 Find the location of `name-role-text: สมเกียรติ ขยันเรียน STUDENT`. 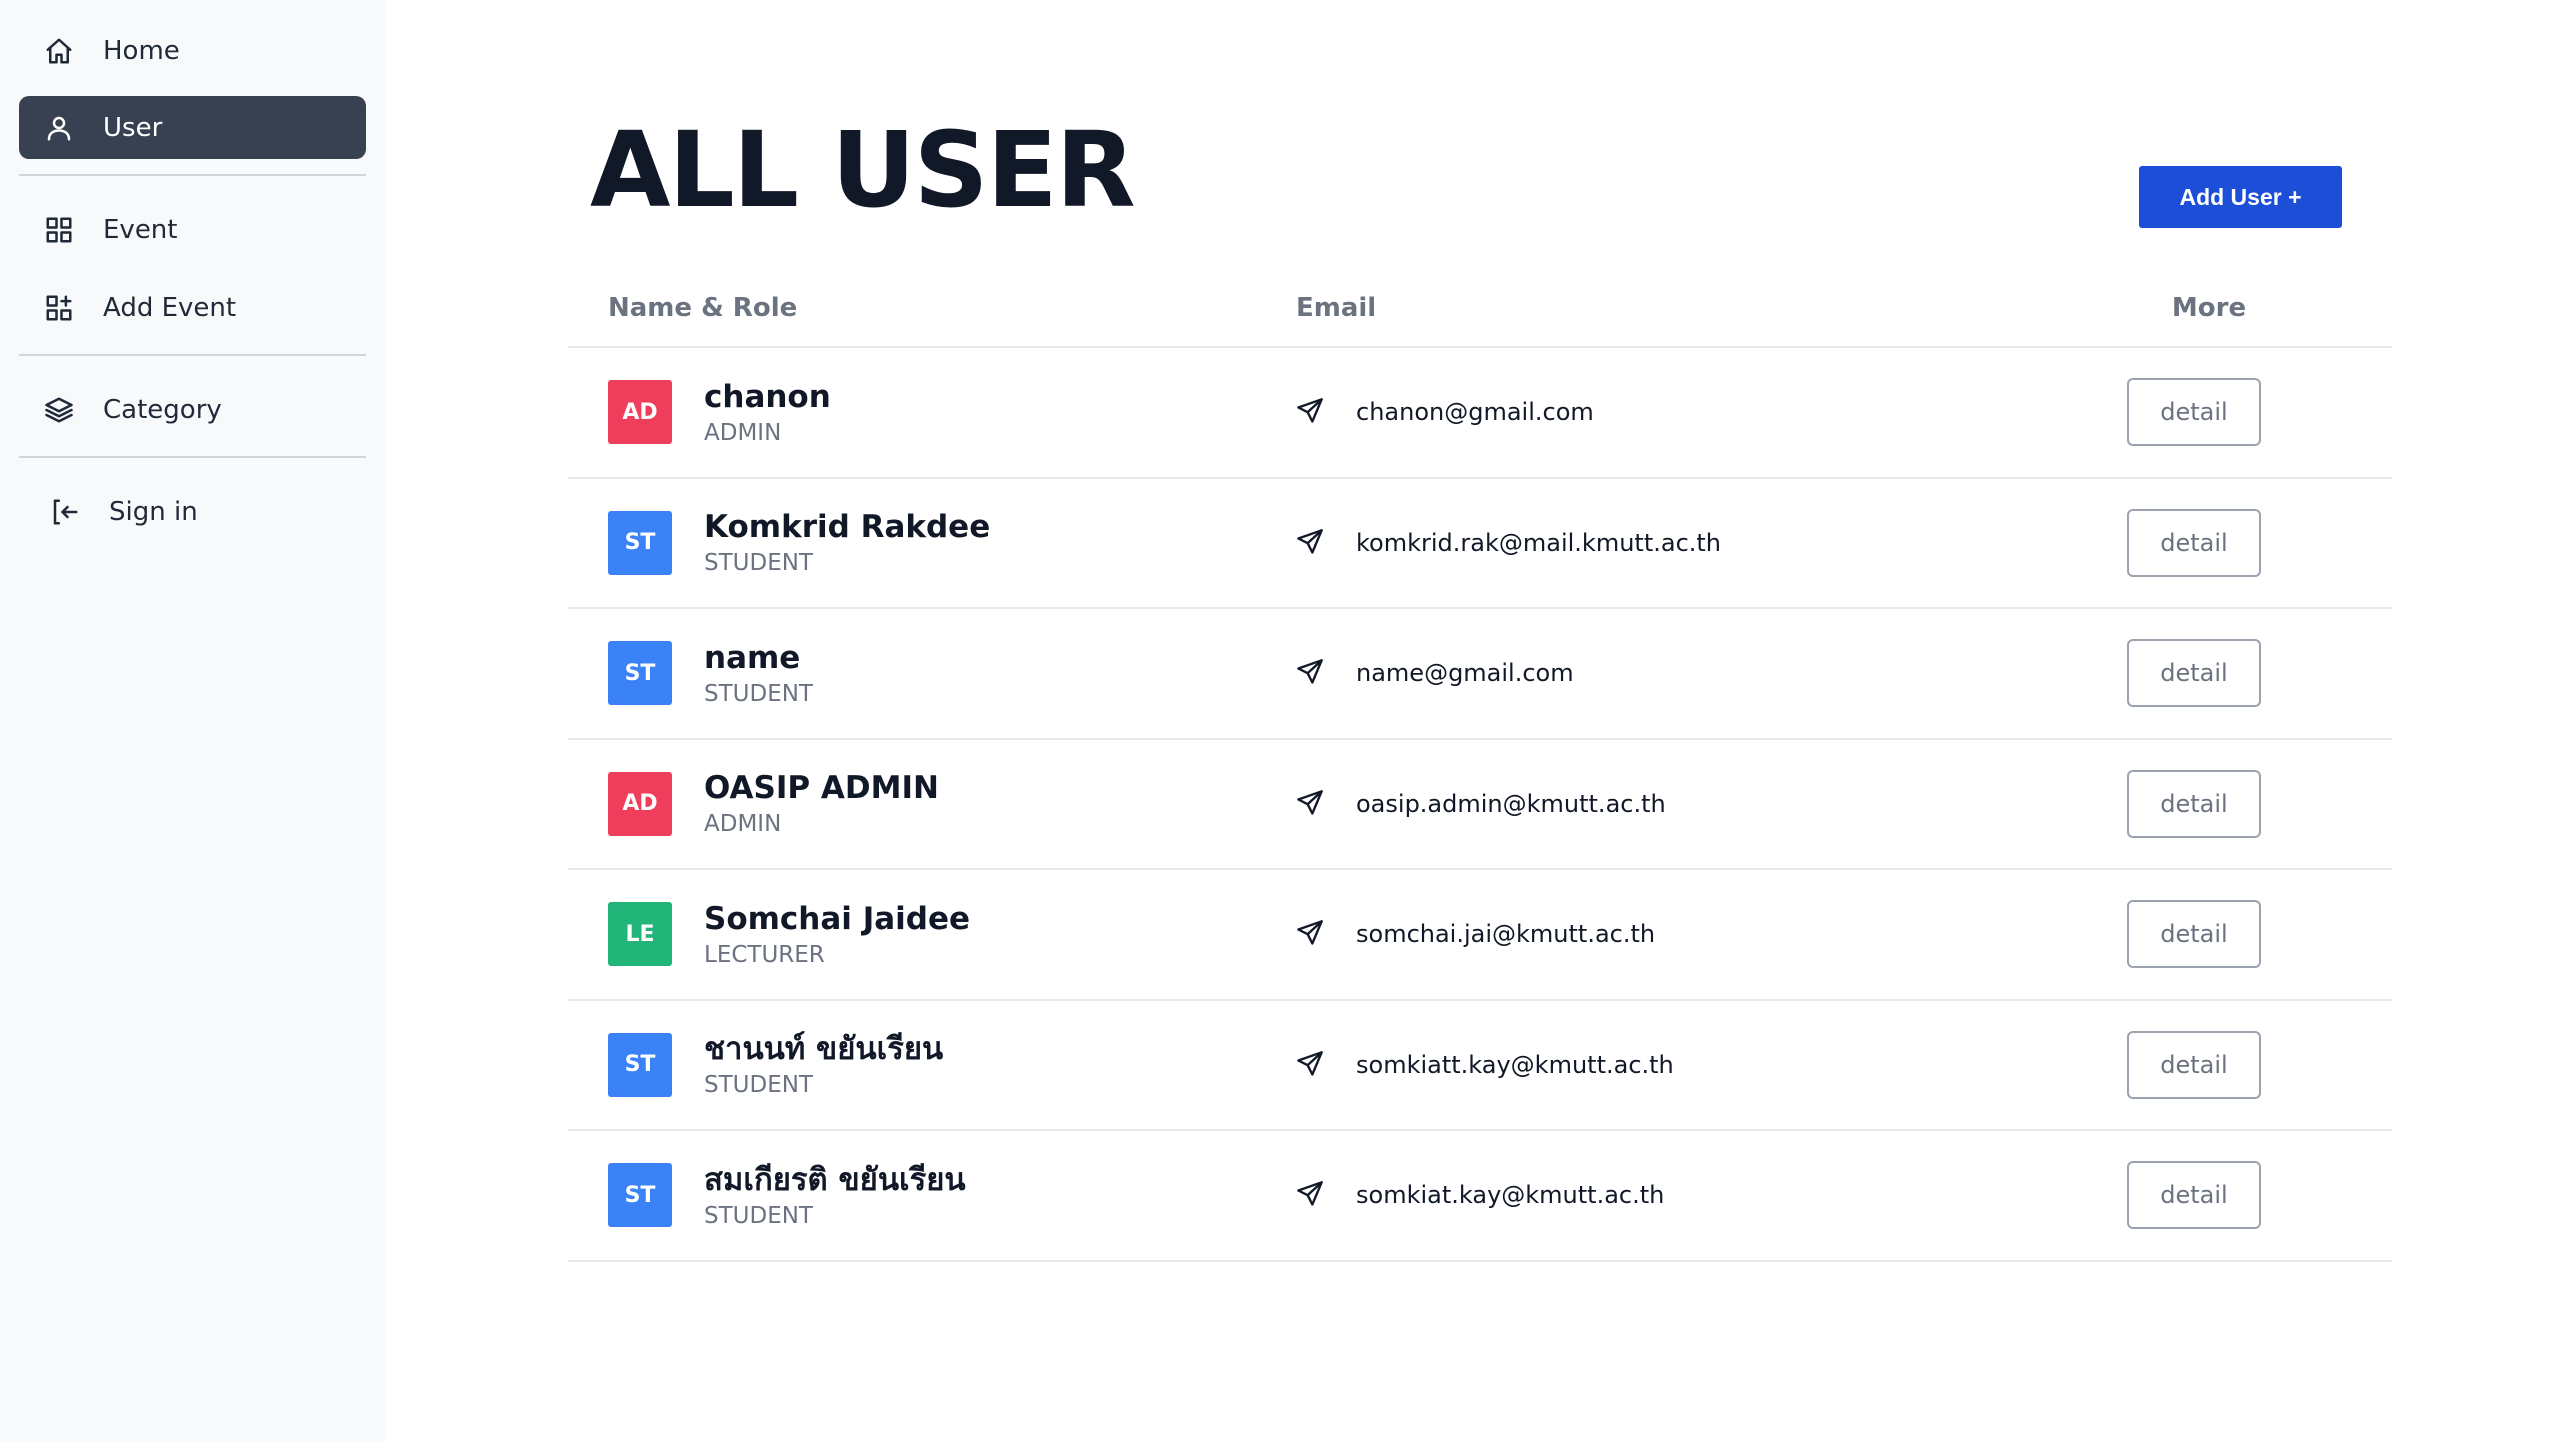

name-role-text: สมเกียรติ ขยันเรียน STUDENT is located at coordinates (835, 1195).